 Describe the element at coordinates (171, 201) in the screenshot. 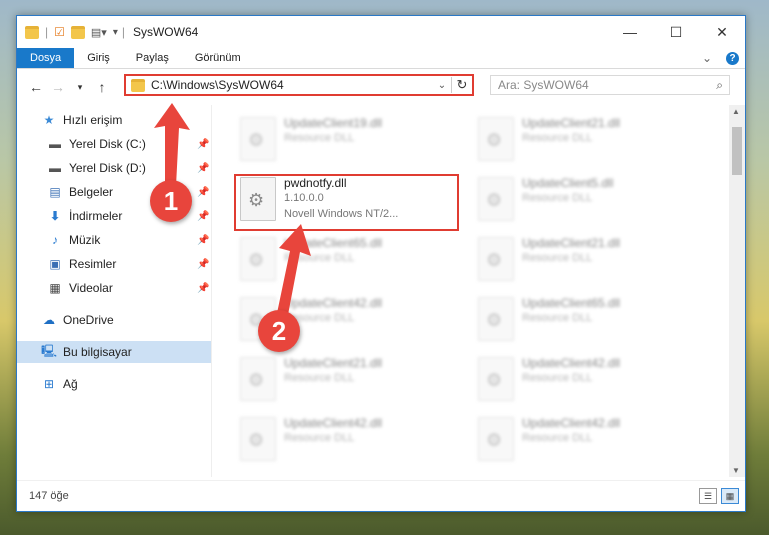

I see `step-marker-1: 1` at that location.